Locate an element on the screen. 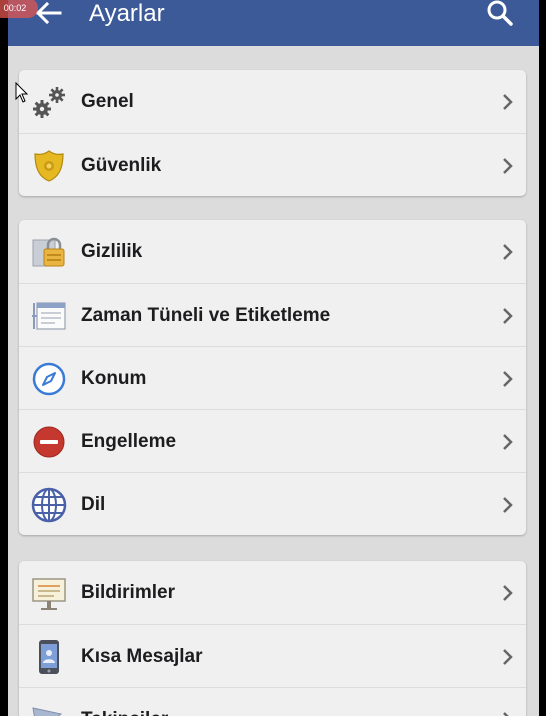  settings-item-konum: Konum is located at coordinates (272, 377).